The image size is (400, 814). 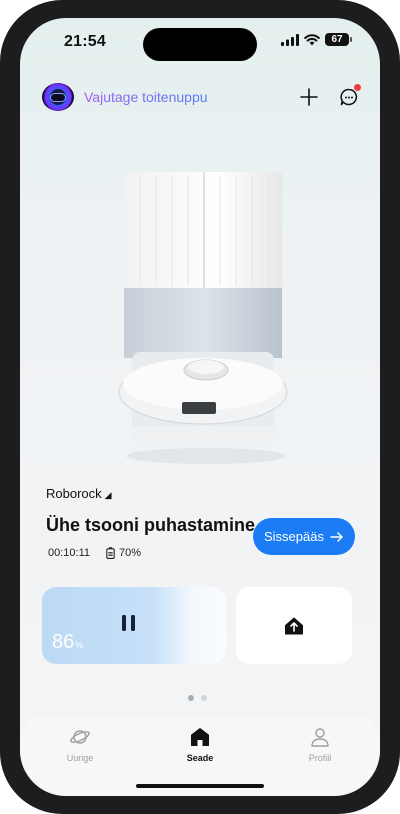 I want to click on tab-explore-label: Uurige, so click(x=80, y=758).